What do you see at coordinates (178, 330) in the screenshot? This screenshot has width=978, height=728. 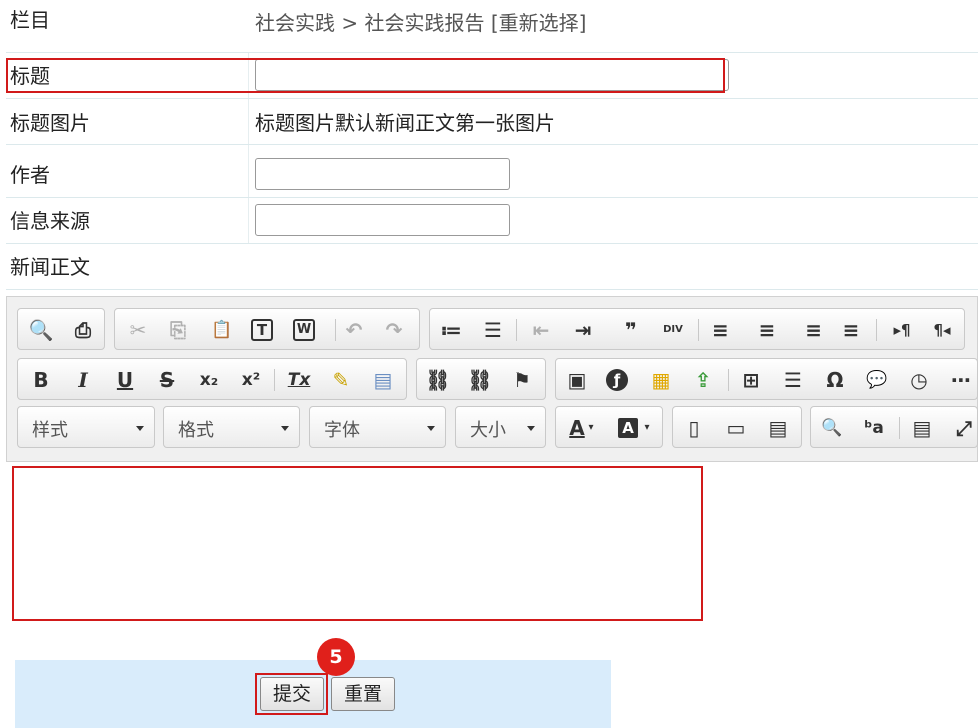 I see `copy-icon: ⎘` at bounding box center [178, 330].